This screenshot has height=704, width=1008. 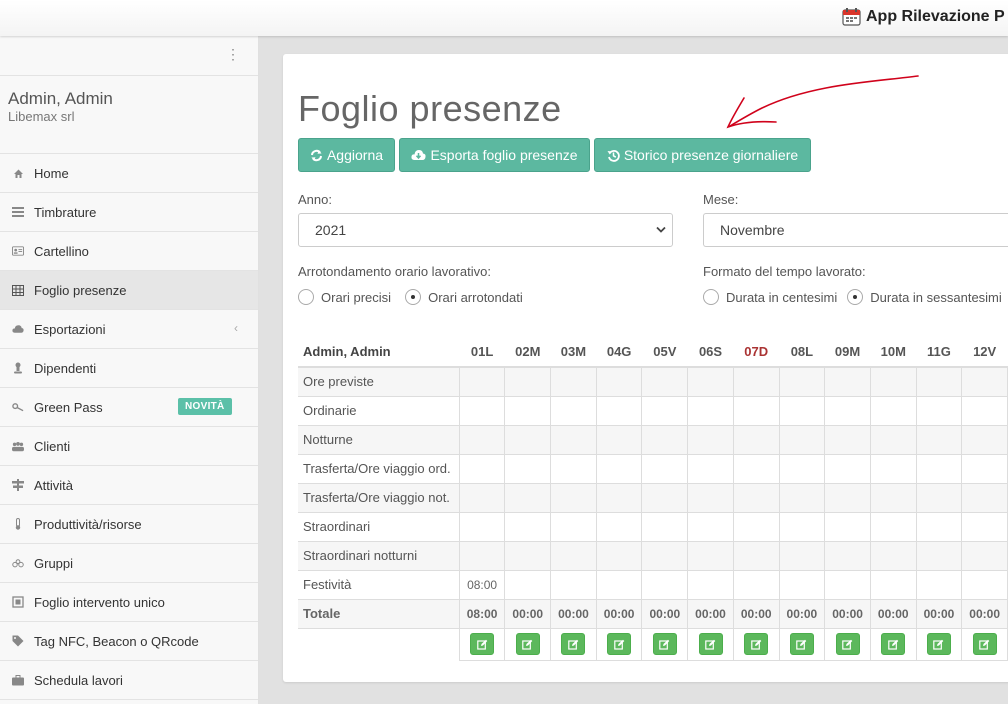 What do you see at coordinates (129, 212) in the screenshot?
I see `sidebar-item-timbrature: Timbrature` at bounding box center [129, 212].